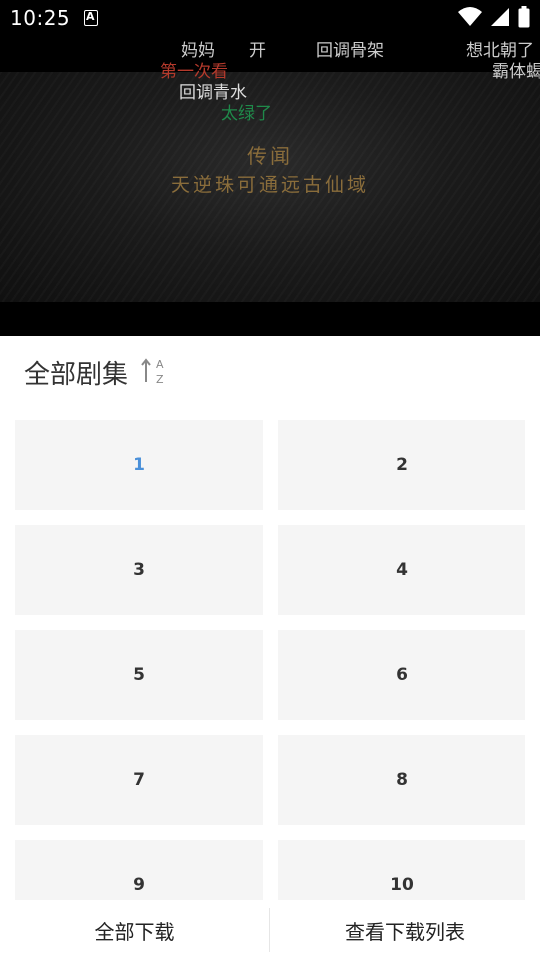 The image size is (540, 960). Describe the element at coordinates (139, 465) in the screenshot. I see `episode-button-1: 1` at that location.